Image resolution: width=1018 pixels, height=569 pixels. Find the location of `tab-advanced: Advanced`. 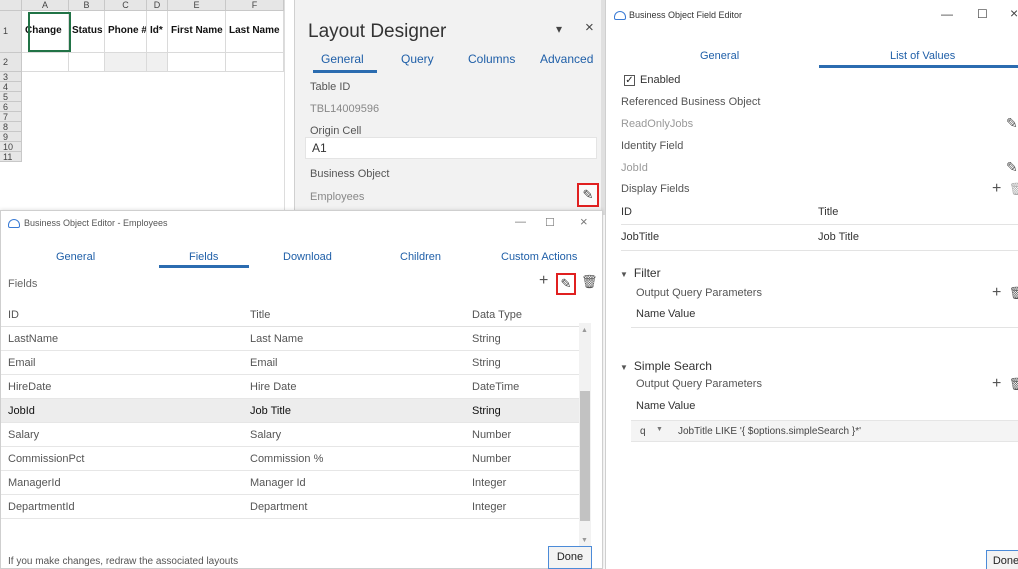

tab-advanced: Advanced is located at coordinates (566, 59).